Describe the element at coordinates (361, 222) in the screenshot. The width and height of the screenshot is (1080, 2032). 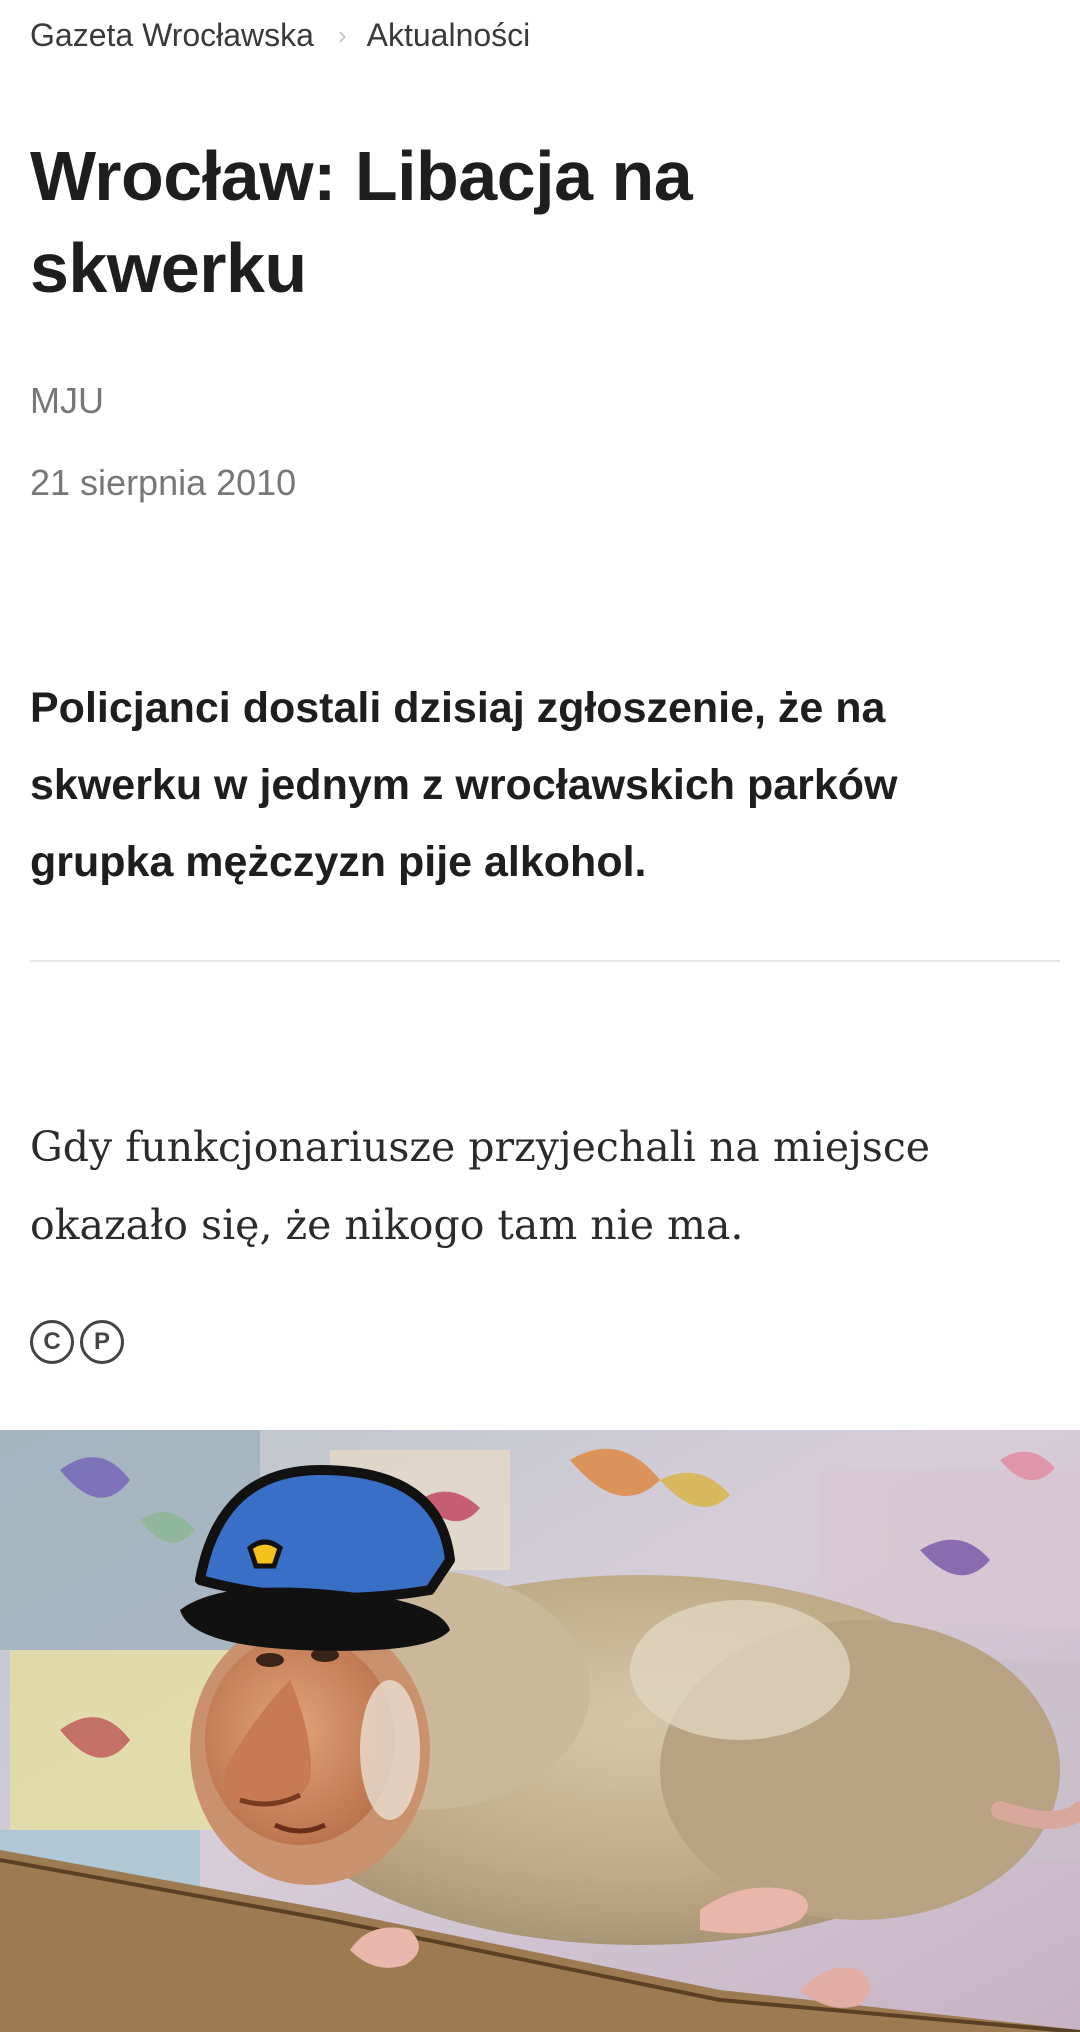
I see `article-title: Wrocław: Libacja na skwerku` at that location.